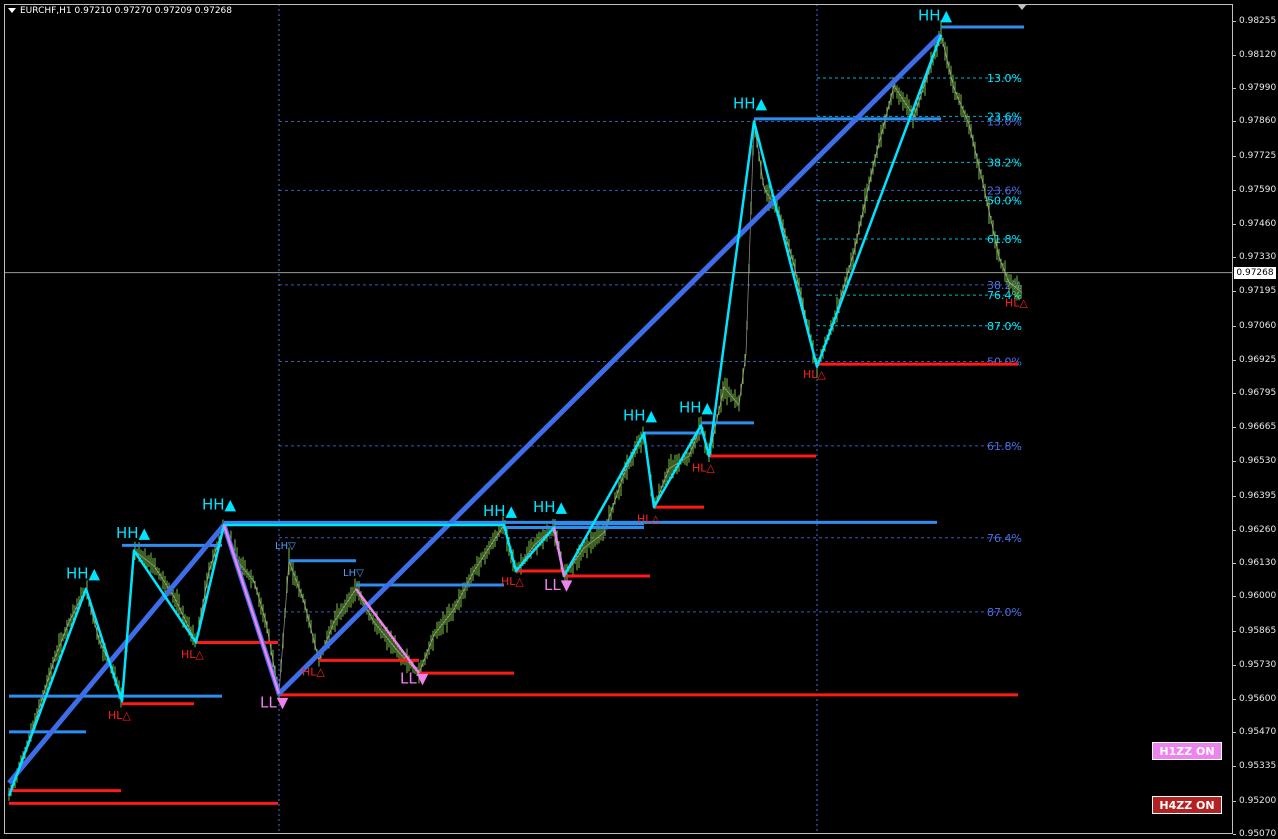  I want to click on fib-h1-label: 50.0%, so click(1004, 201).